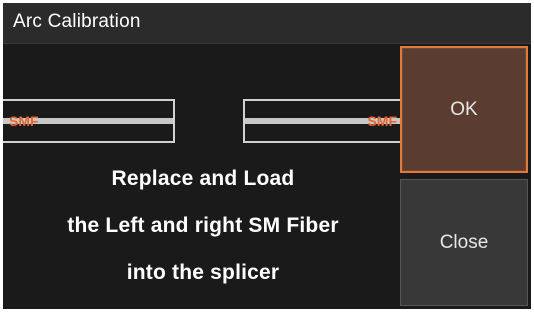 This screenshot has height=312, width=534. Describe the element at coordinates (77, 21) in the screenshot. I see `dialog-title: Arc Calibration` at that location.